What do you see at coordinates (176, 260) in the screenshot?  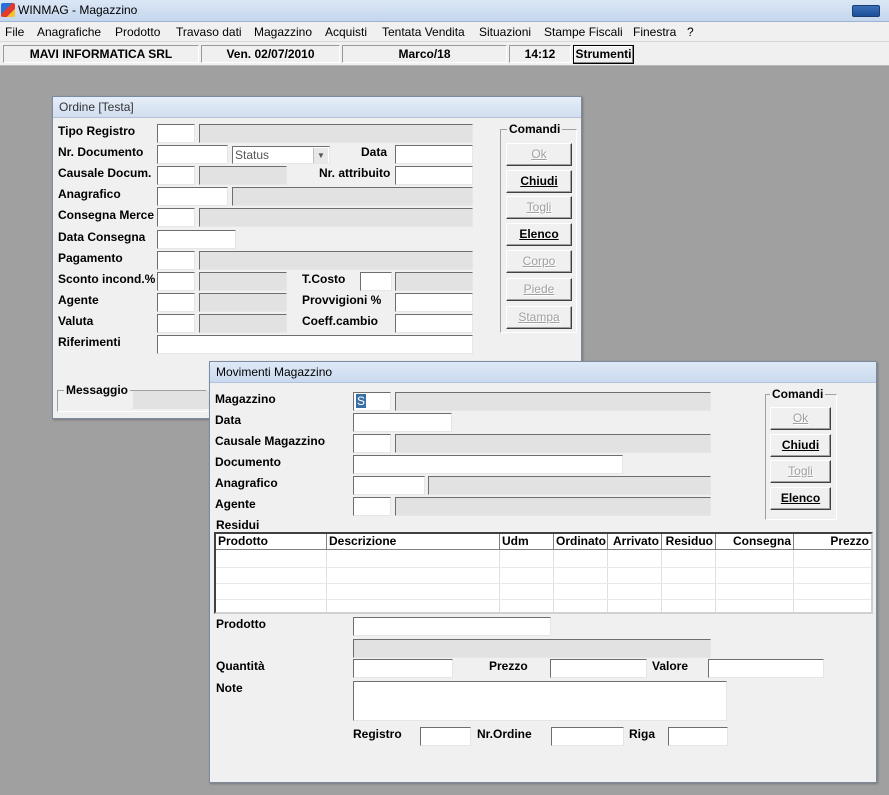 I see `pagamento-input` at bounding box center [176, 260].